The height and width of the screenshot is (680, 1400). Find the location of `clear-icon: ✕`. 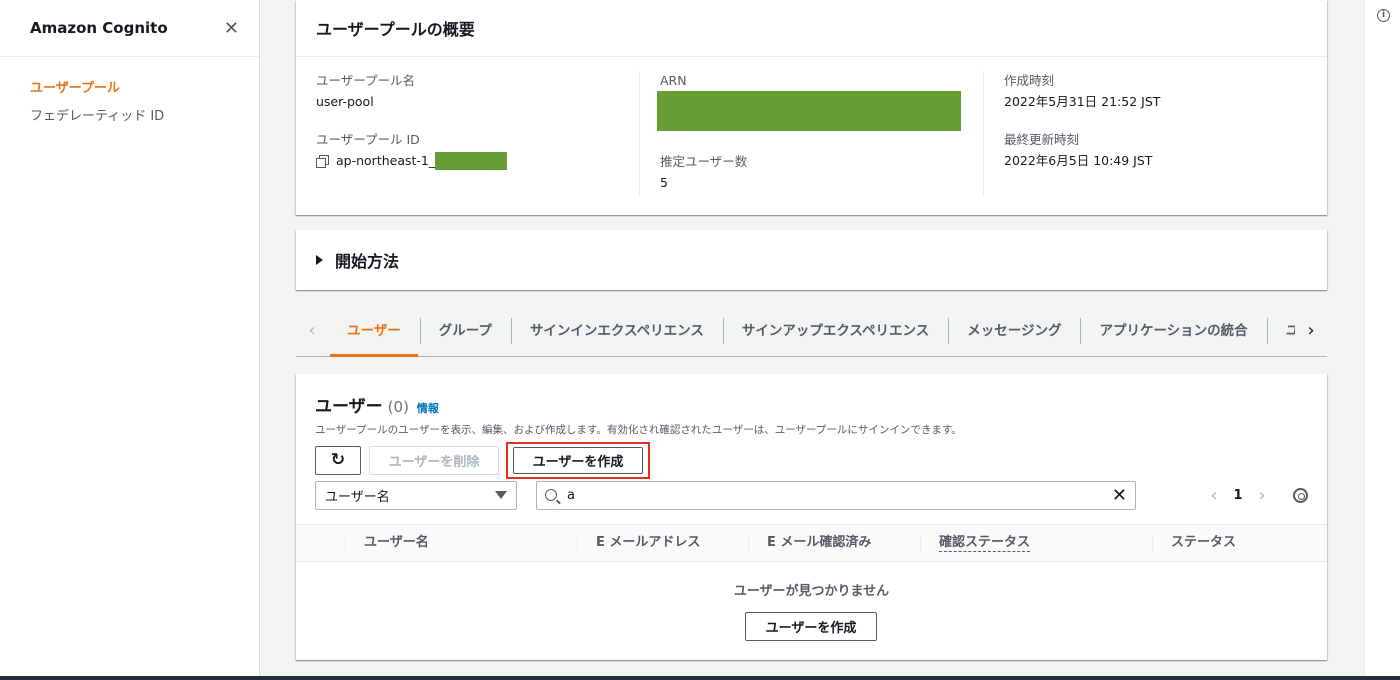

clear-icon: ✕ is located at coordinates (1119, 495).